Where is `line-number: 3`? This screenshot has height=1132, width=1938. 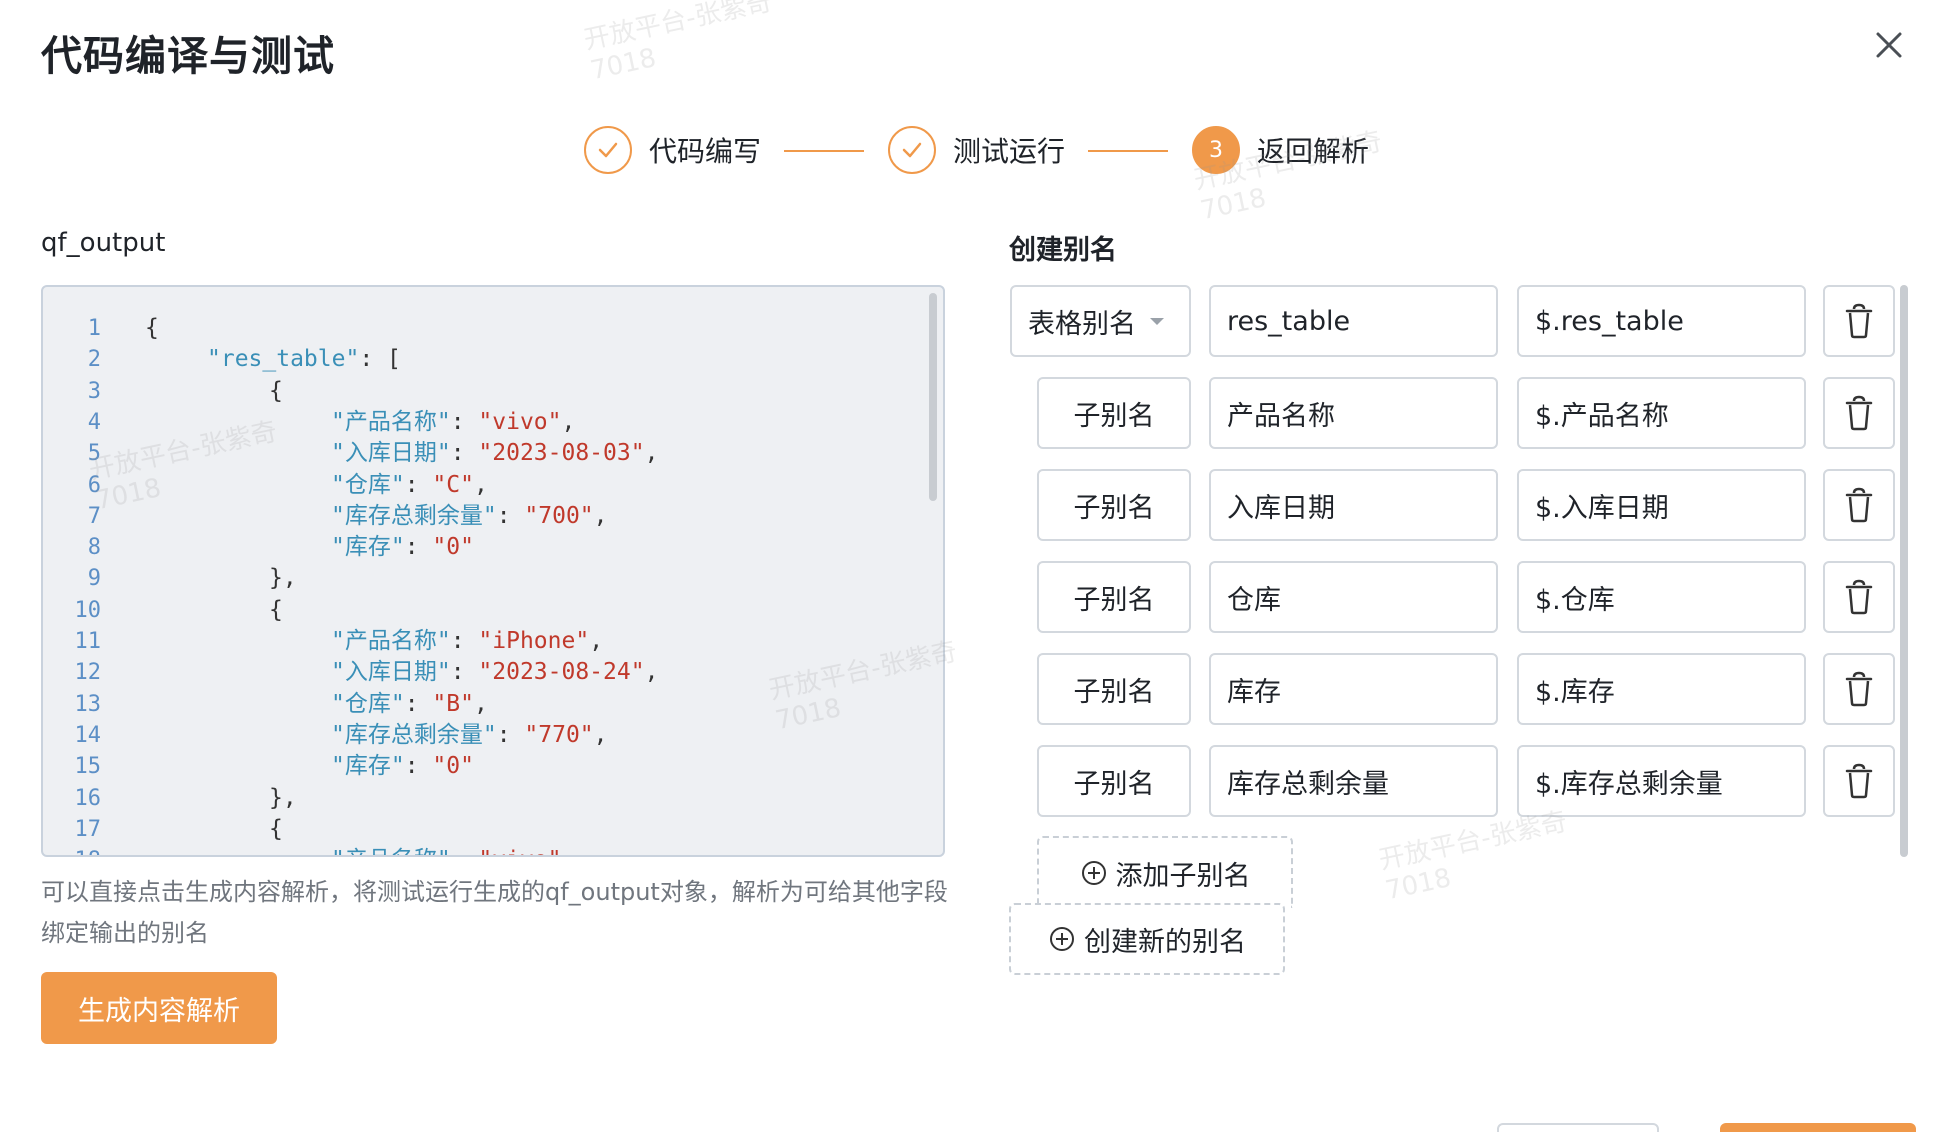
line-number: 3 is located at coordinates (94, 391).